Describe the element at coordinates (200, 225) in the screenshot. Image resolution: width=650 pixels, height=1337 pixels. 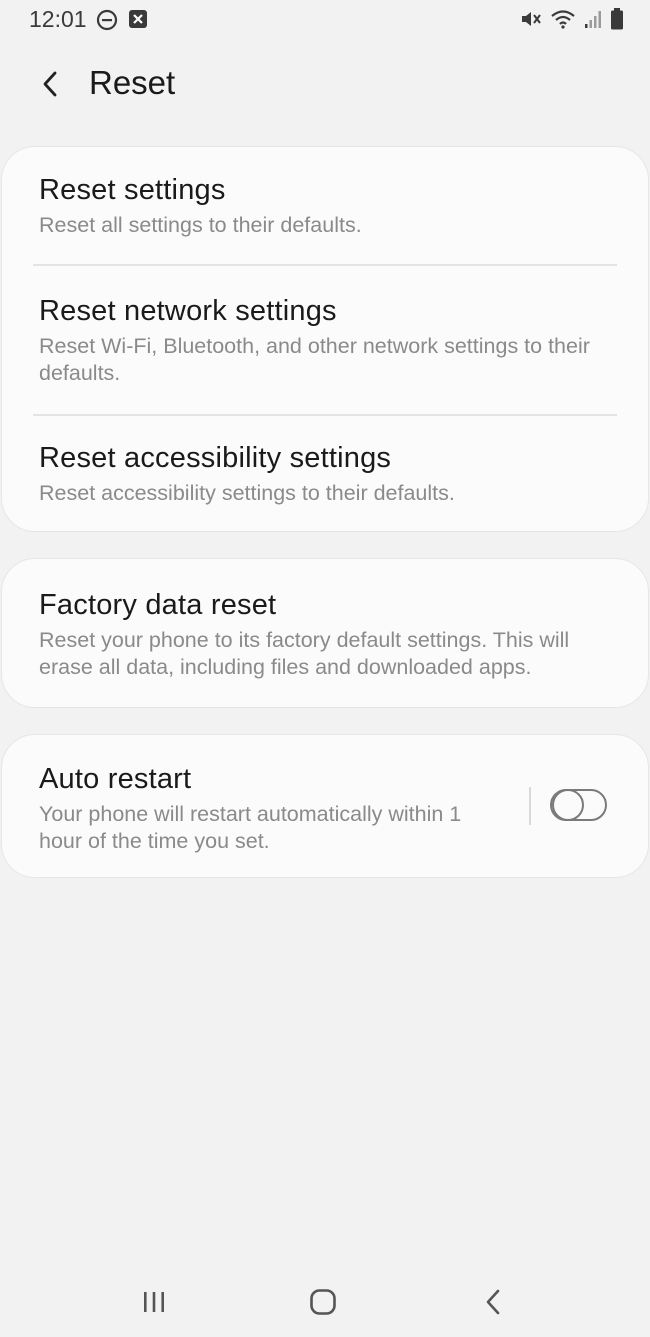
I see `item-subtitle: Reset all settings to their defaults.` at that location.